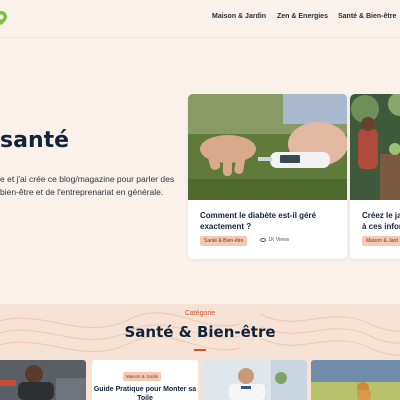 The width and height of the screenshot is (400, 400). I want to click on article-tile-medecin, so click(254, 380).